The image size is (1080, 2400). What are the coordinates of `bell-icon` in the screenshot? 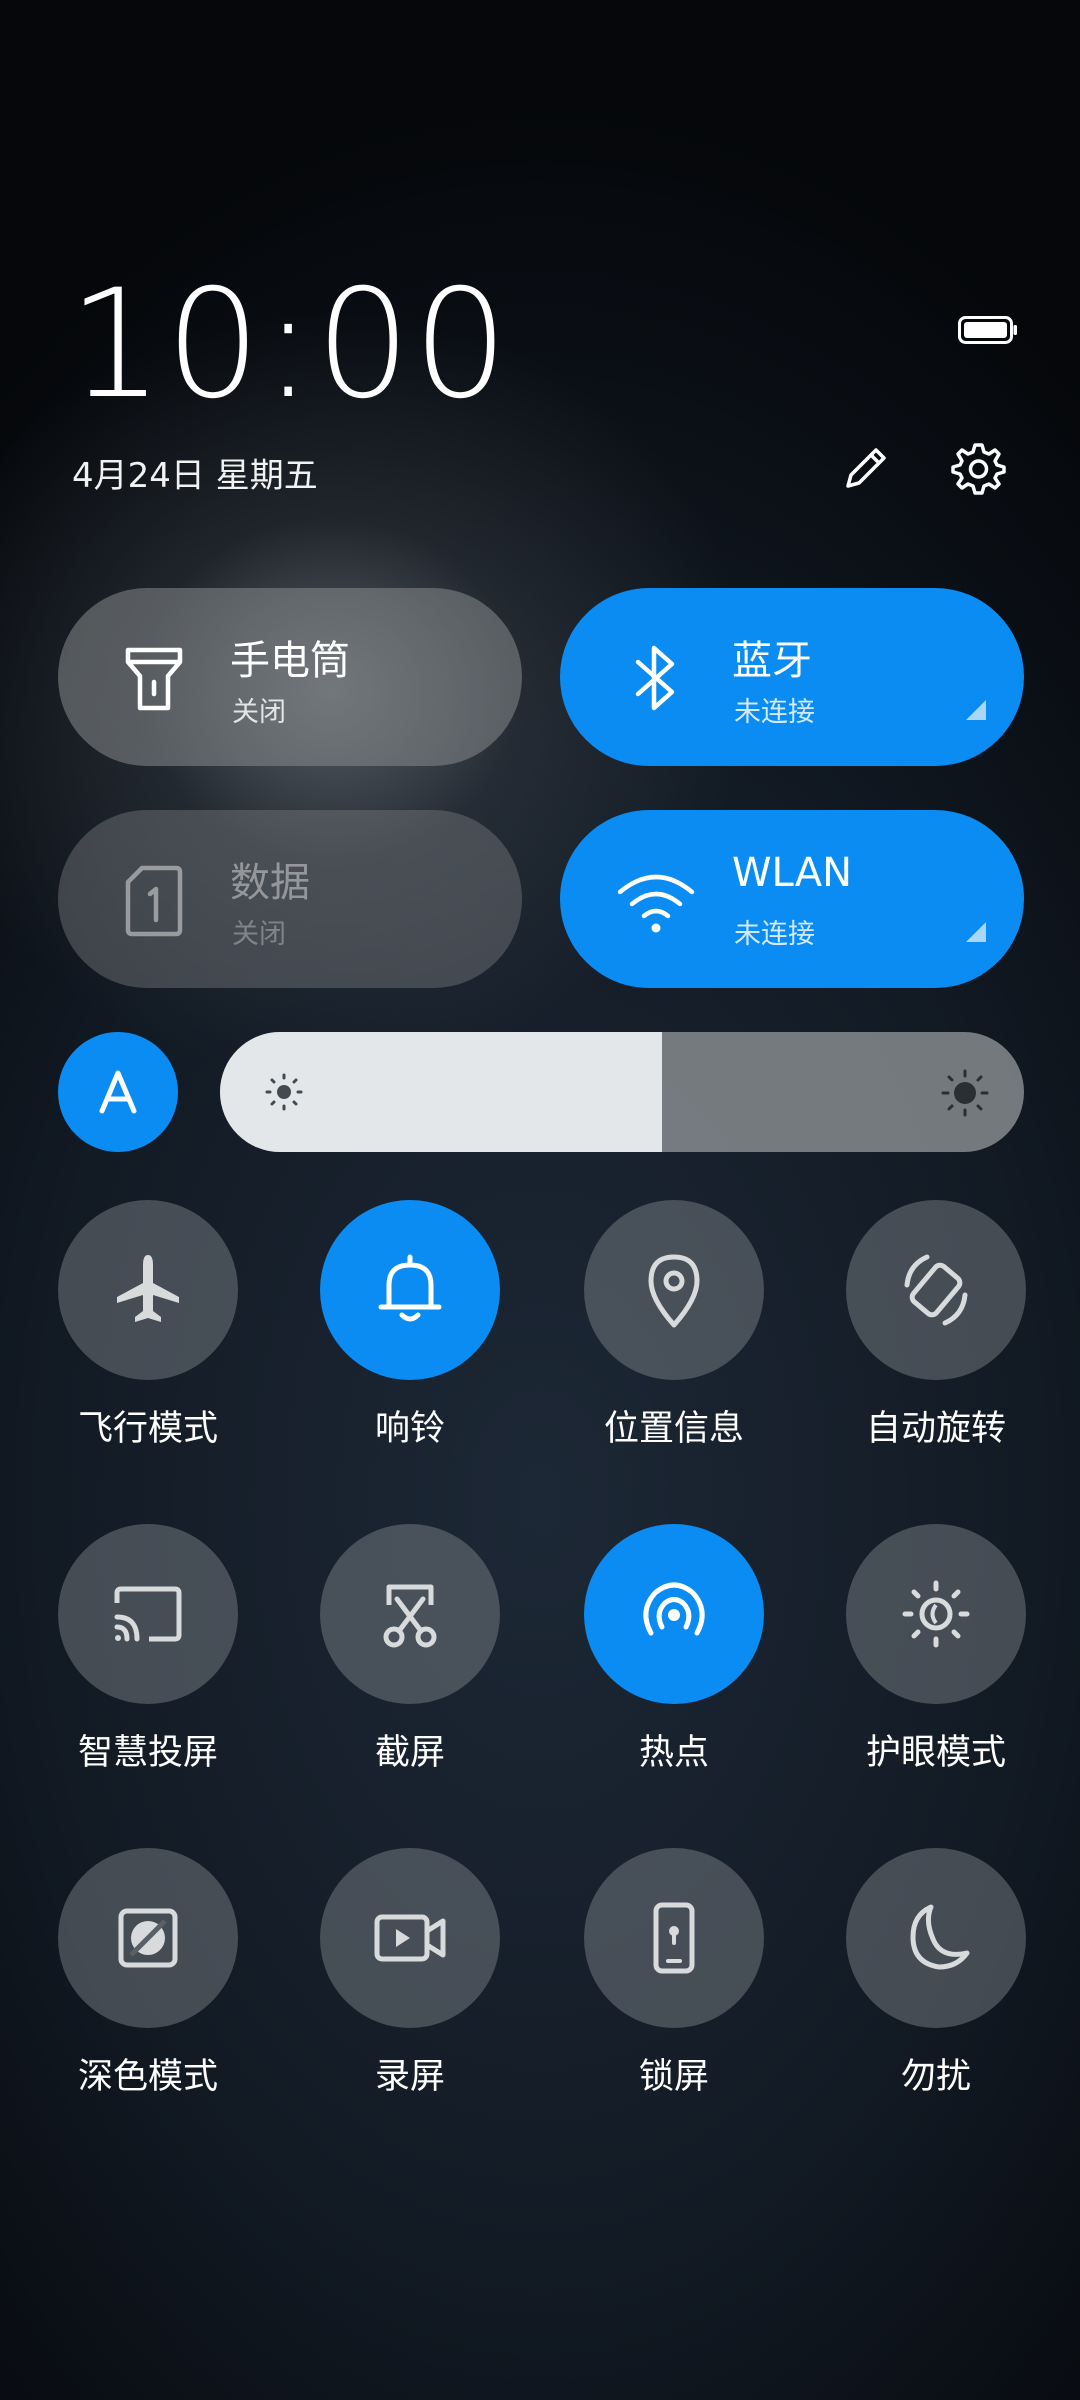 It's located at (410, 1288).